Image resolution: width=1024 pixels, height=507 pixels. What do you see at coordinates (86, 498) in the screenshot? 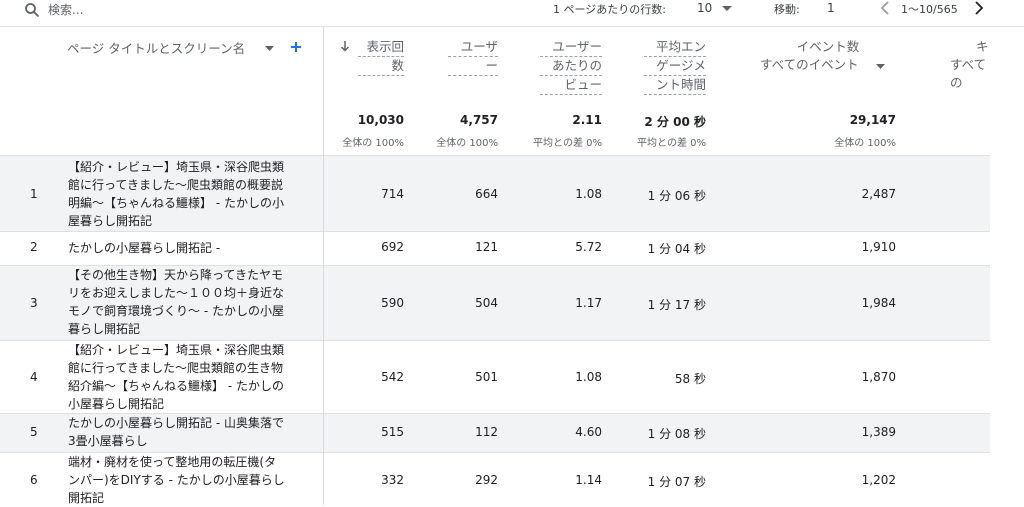
I see `title-line: 開拓記` at bounding box center [86, 498].